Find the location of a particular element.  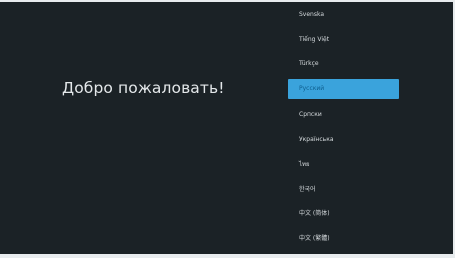

bezel-bottom is located at coordinates (227, 256).